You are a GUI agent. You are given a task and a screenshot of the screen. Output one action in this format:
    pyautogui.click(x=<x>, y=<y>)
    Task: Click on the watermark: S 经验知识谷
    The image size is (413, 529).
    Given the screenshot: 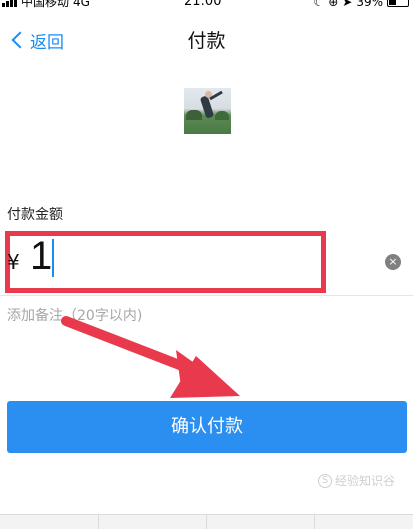 What is the action you would take?
    pyautogui.click(x=356, y=480)
    